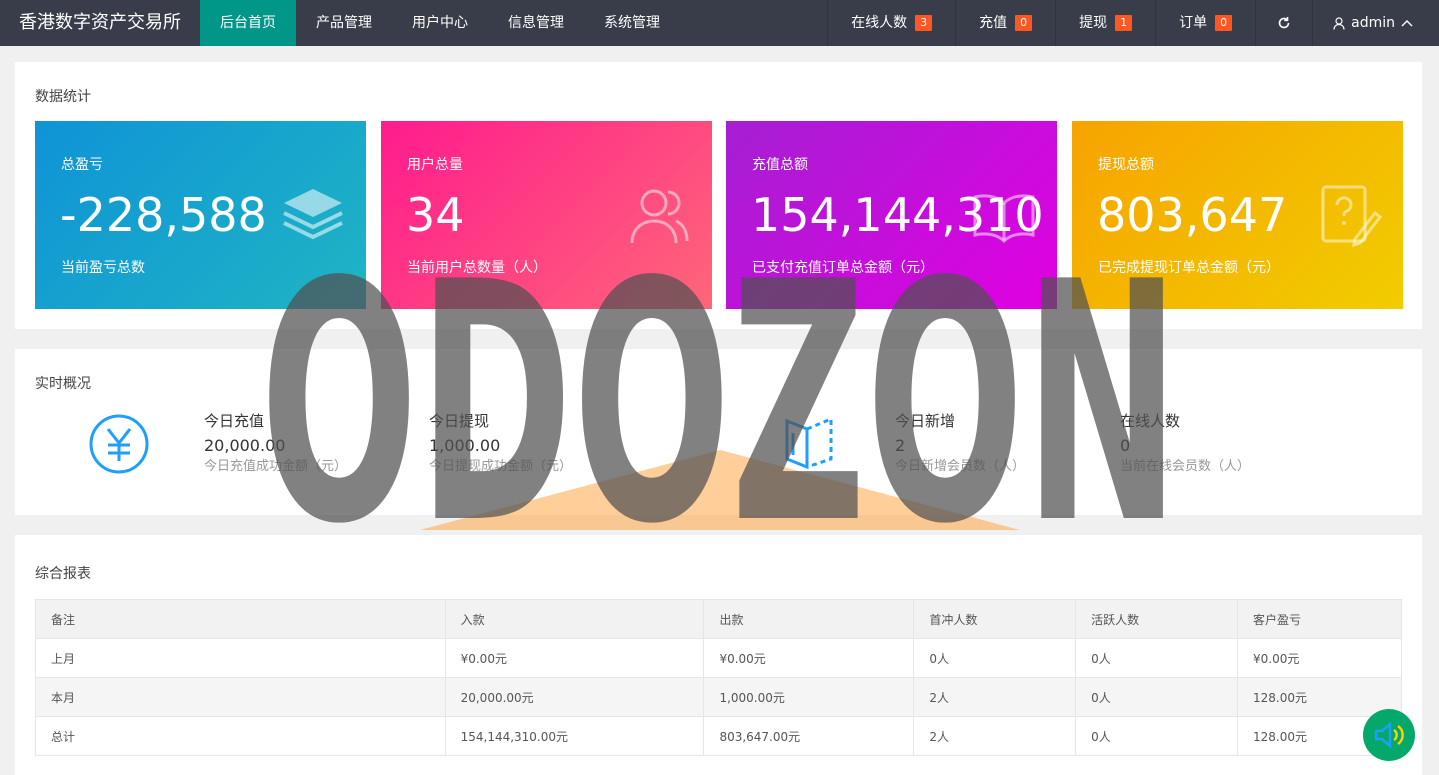 This screenshot has height=775, width=1439. What do you see at coordinates (809, 736) in the screenshot?
I see `table-cell: 803,647.00元` at bounding box center [809, 736].